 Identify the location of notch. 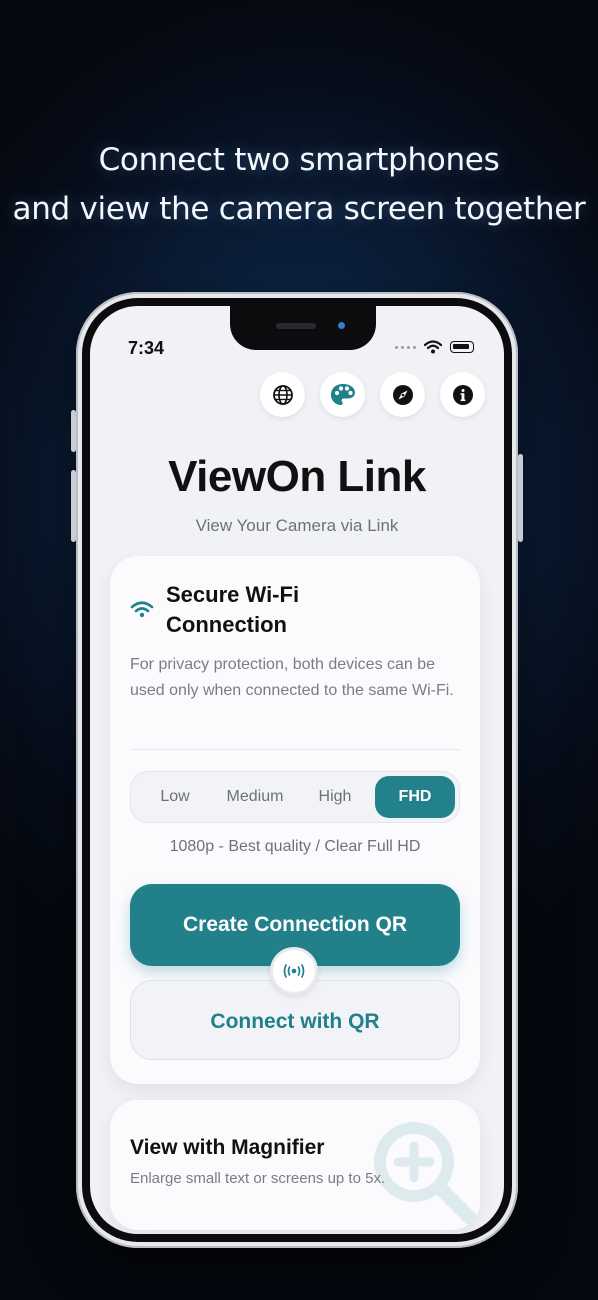
(303, 328).